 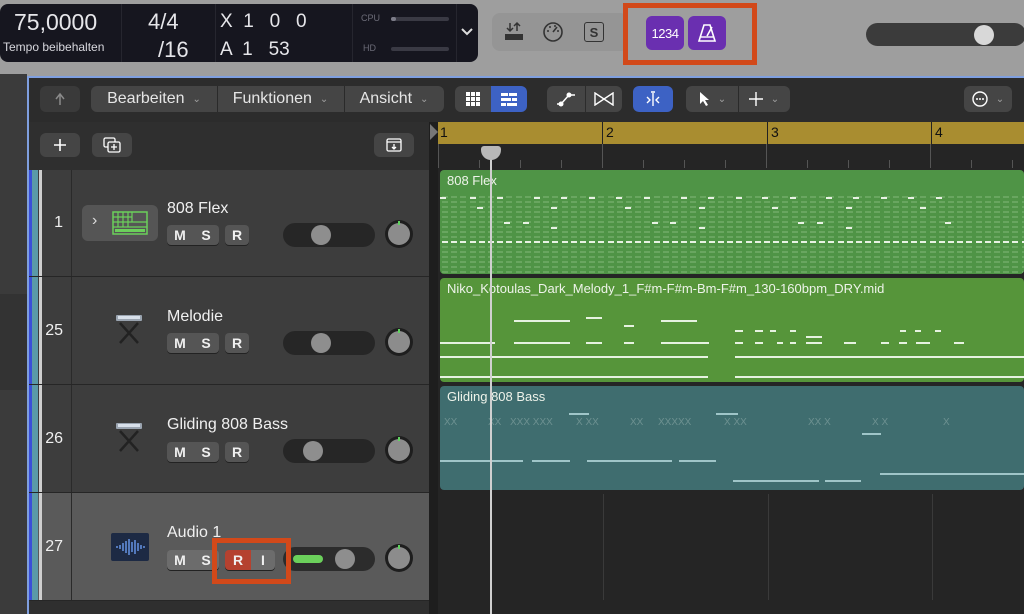 What do you see at coordinates (707, 33) in the screenshot?
I see `metronome-button` at bounding box center [707, 33].